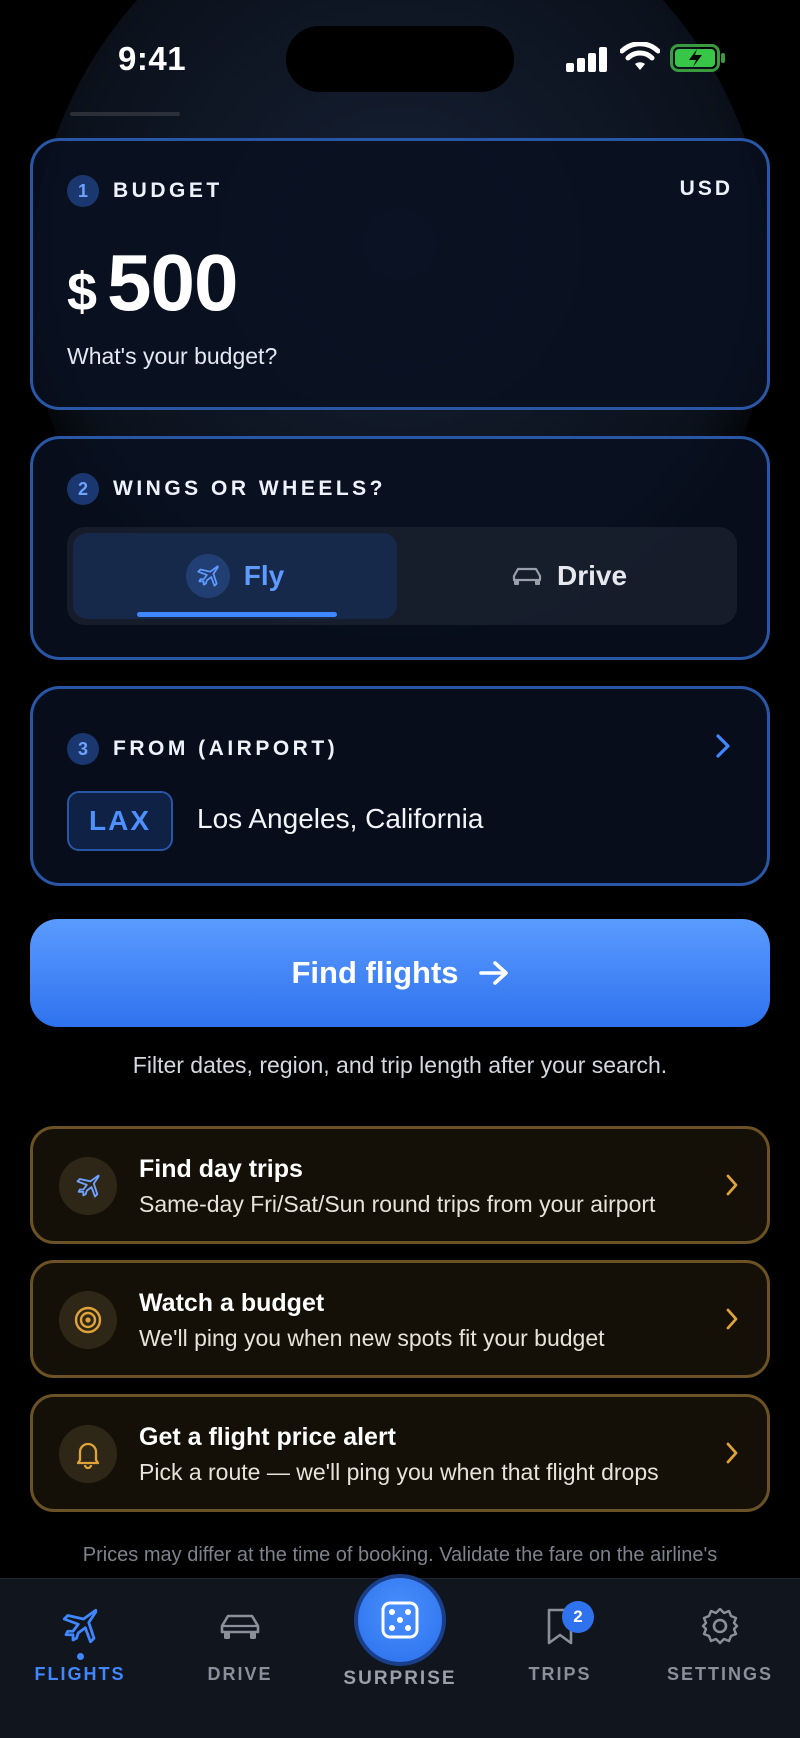  Describe the element at coordinates (80, 1645) in the screenshot. I see `tab-flights: FLIGHTS` at that location.